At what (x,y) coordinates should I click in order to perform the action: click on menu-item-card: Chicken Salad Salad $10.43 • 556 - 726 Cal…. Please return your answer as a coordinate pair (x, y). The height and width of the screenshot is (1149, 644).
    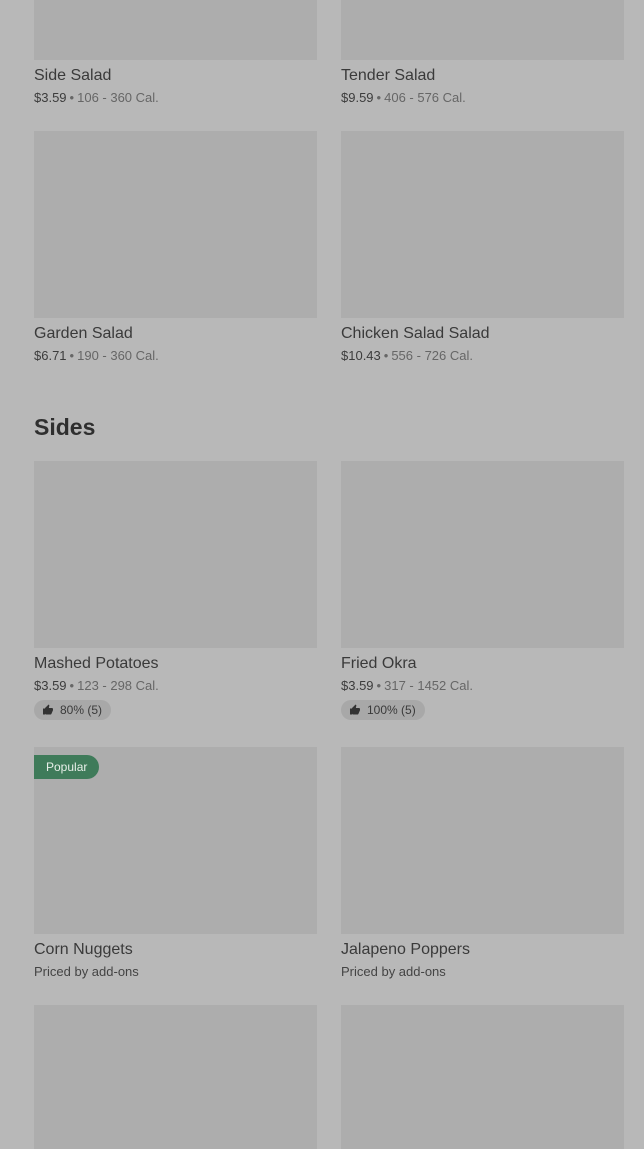
    Looking at the image, I should click on (482, 247).